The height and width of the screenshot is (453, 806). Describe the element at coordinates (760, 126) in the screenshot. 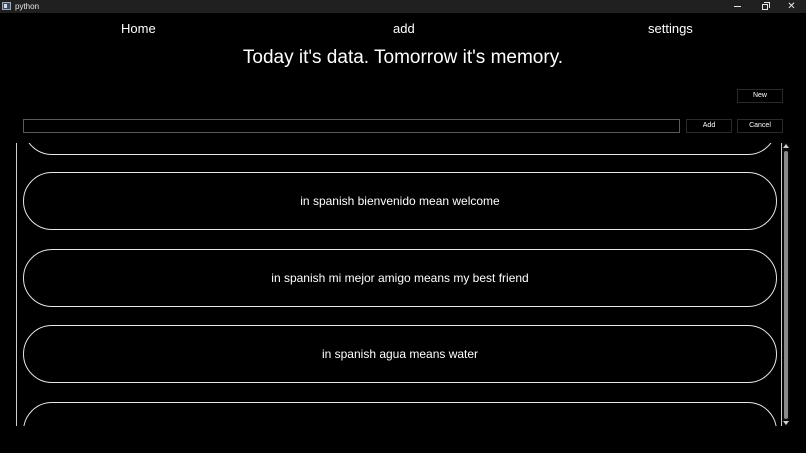

I see `cancel-button: Cancel` at that location.